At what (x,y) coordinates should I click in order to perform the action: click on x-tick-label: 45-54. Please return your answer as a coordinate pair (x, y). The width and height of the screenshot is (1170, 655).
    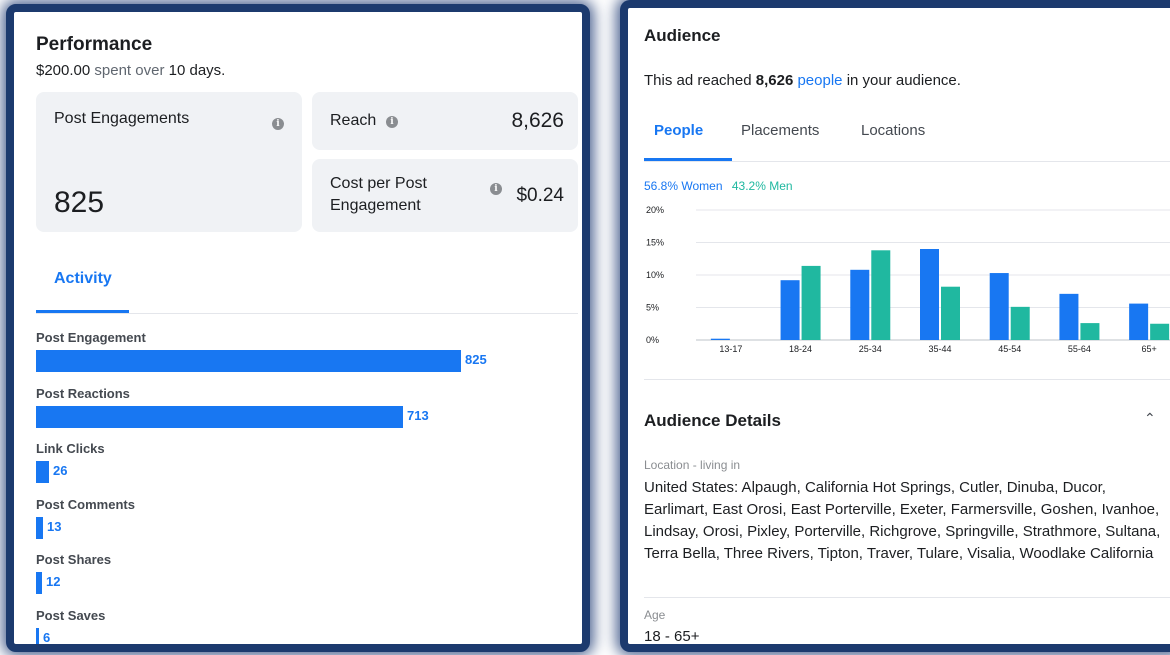
    Looking at the image, I should click on (1009, 349).